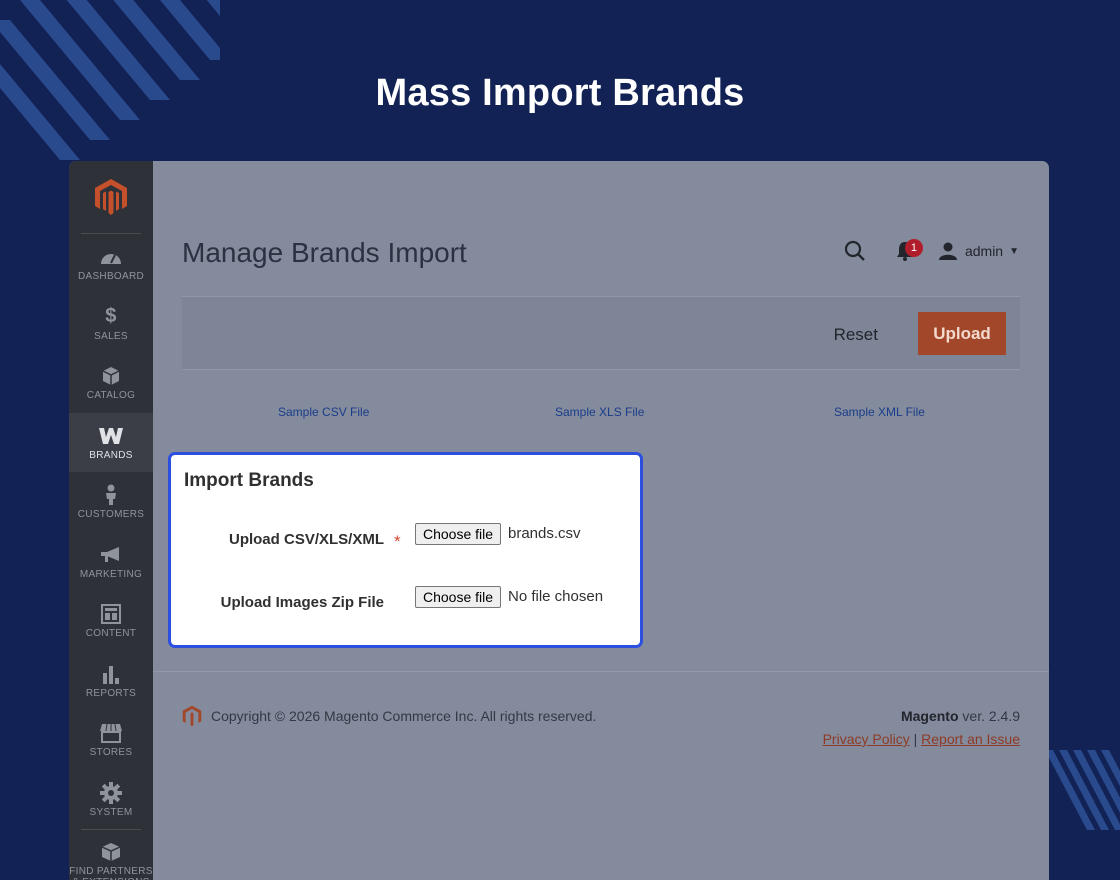 This screenshot has height=880, width=1120. What do you see at coordinates (458, 597) in the screenshot?
I see `choose-zip-button: Choose file` at bounding box center [458, 597].